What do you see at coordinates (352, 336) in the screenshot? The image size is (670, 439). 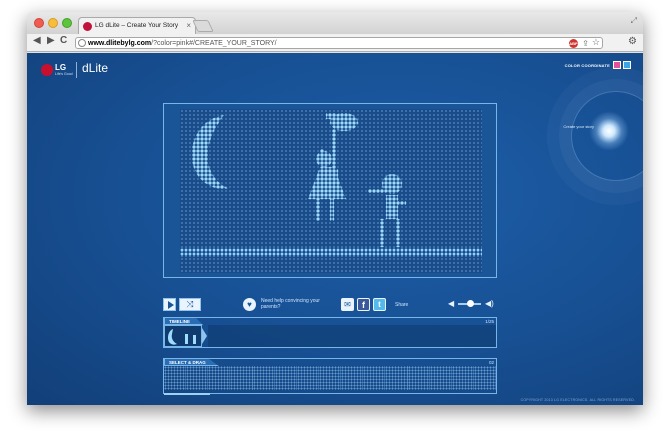 I see `timeline-track` at bounding box center [352, 336].